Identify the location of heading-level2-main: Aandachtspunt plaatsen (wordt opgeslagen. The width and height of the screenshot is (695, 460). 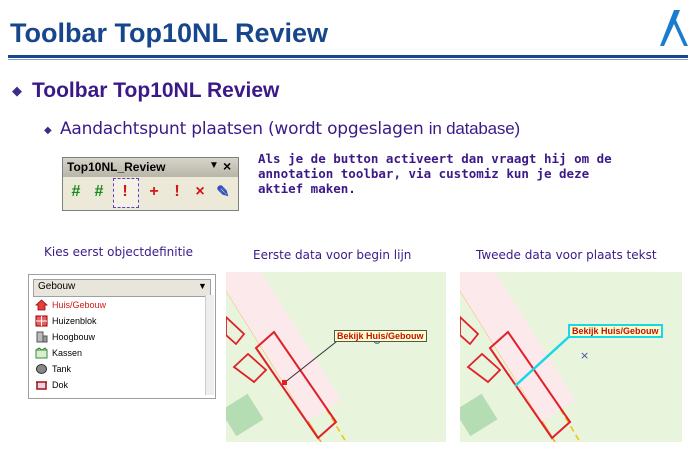
(244, 129).